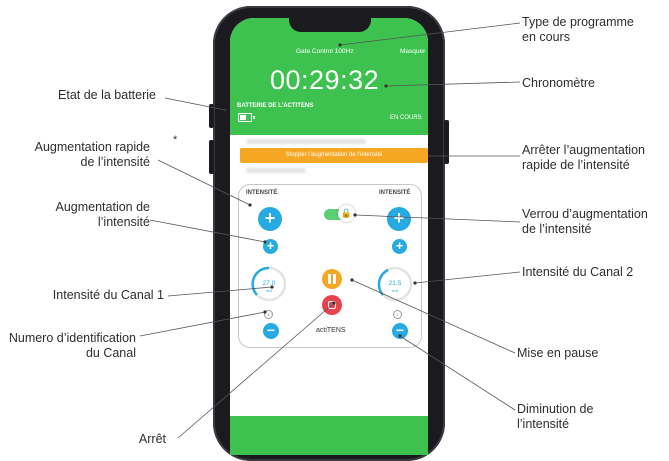  What do you see at coordinates (75, 155) in the screenshot?
I see `annotation-fast-increase: Augmentation rapide de l’intensité` at bounding box center [75, 155].